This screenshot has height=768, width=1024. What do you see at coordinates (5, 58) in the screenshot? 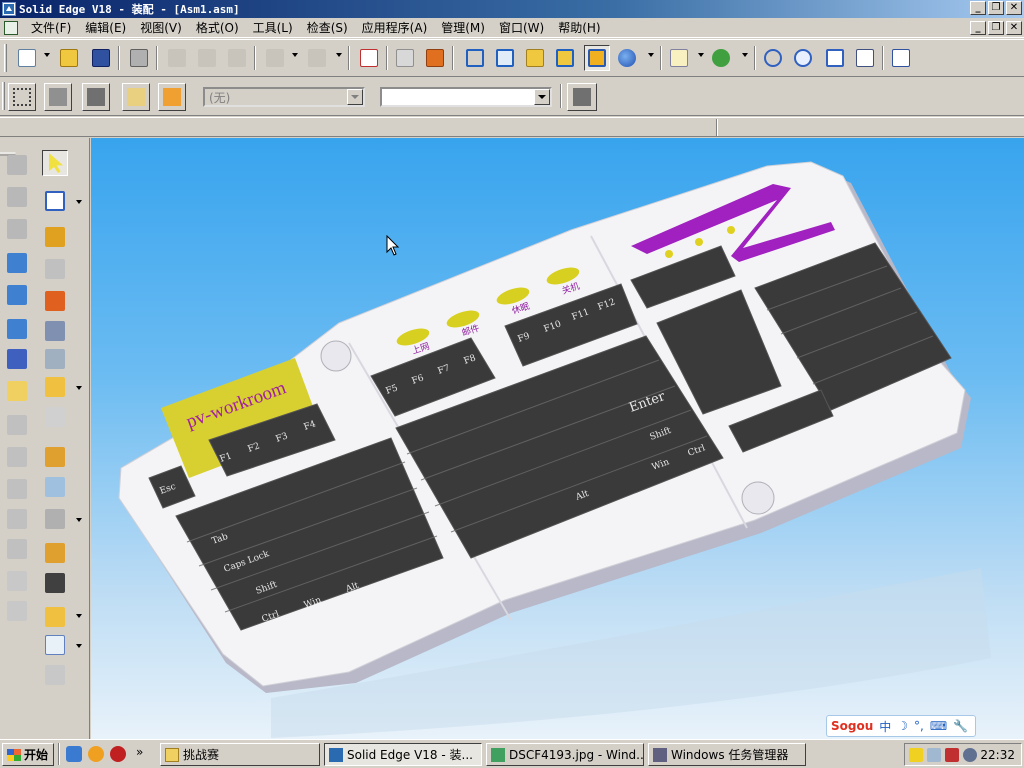
I see `toolbar-grip` at bounding box center [5, 58].